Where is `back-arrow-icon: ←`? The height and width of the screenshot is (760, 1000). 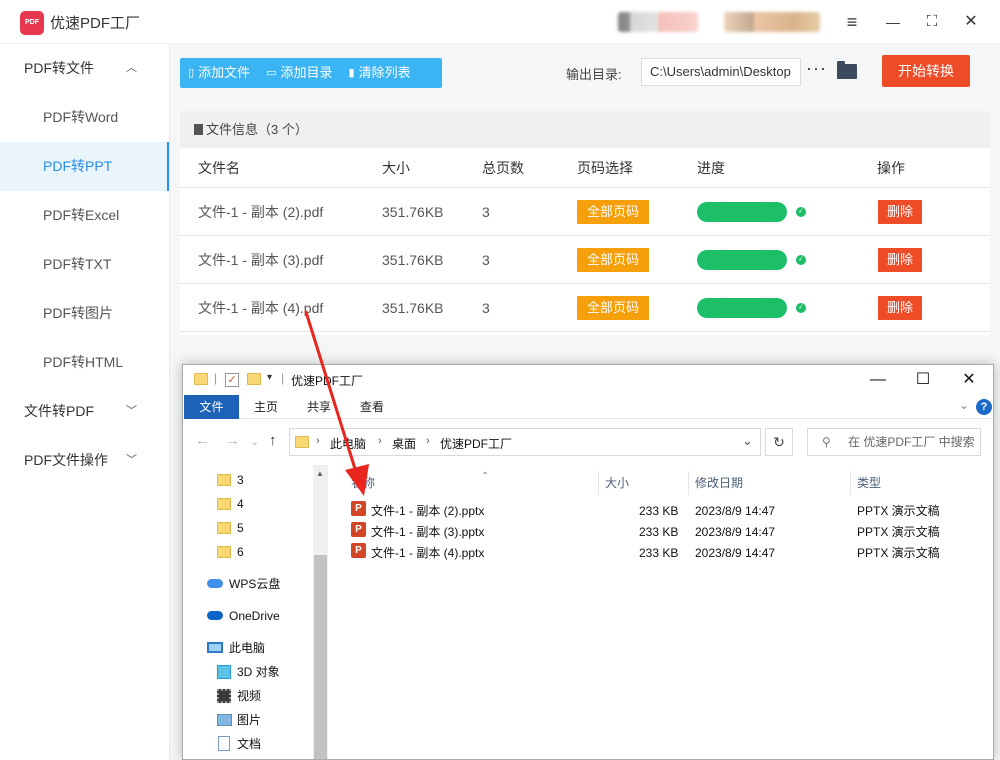 back-arrow-icon: ← is located at coordinates (202, 440).